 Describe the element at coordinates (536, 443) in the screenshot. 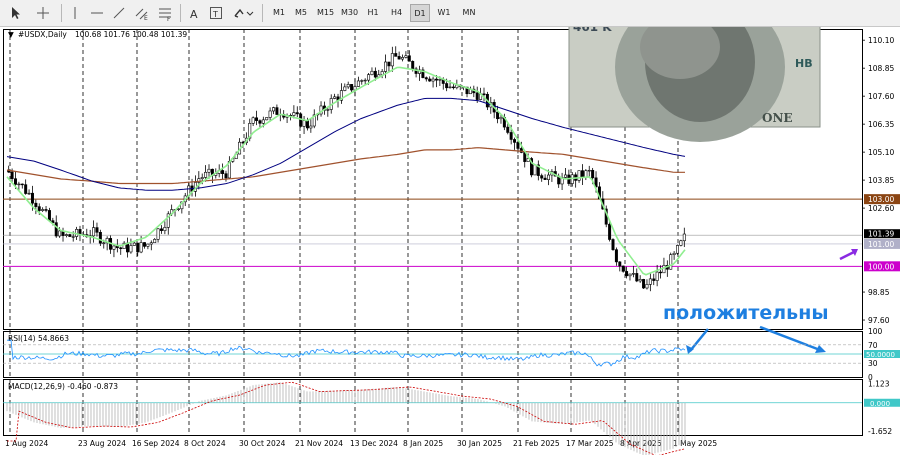

I see `time-axis-label: 21 Feb 2025` at that location.